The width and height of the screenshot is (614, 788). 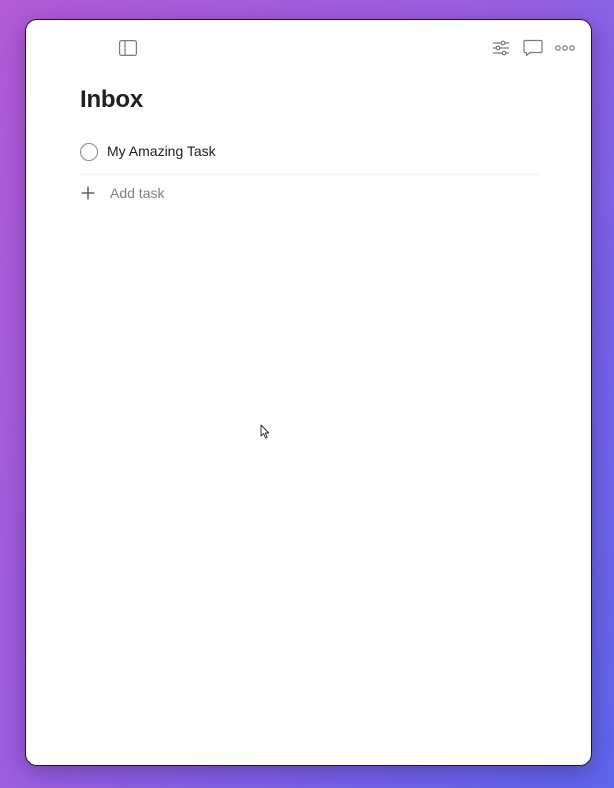 I want to click on sidebar-toggle-button, so click(x=128, y=48).